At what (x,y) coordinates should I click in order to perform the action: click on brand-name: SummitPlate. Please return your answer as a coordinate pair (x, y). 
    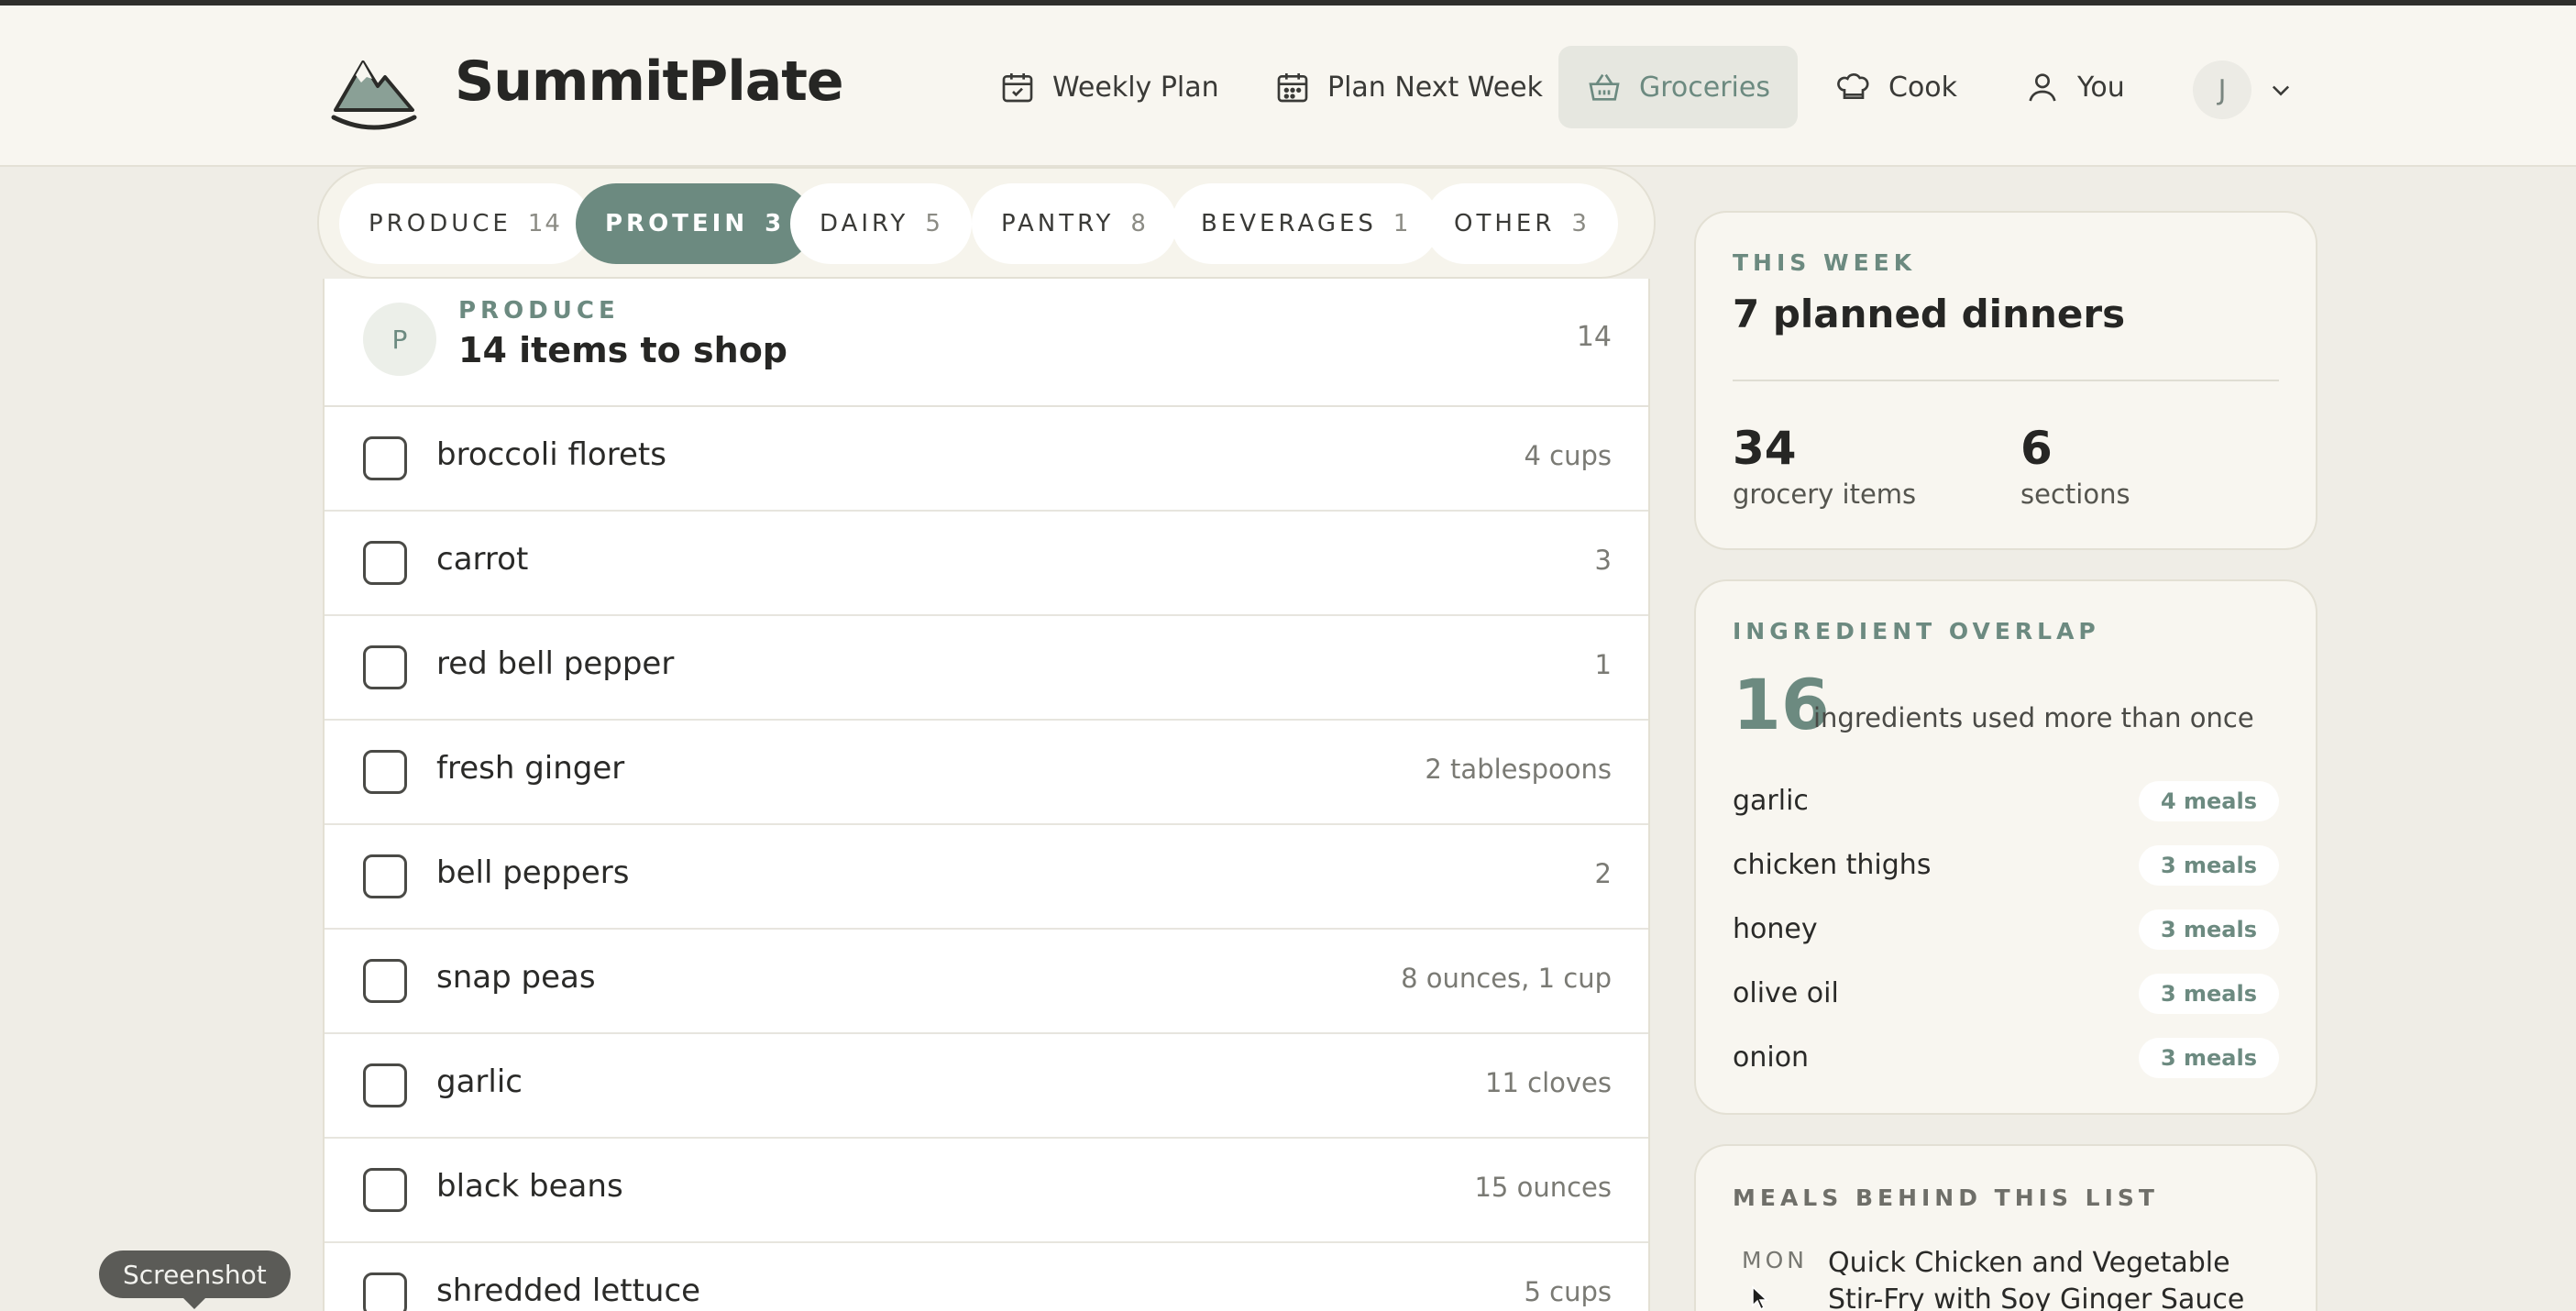
    Looking at the image, I should click on (649, 82).